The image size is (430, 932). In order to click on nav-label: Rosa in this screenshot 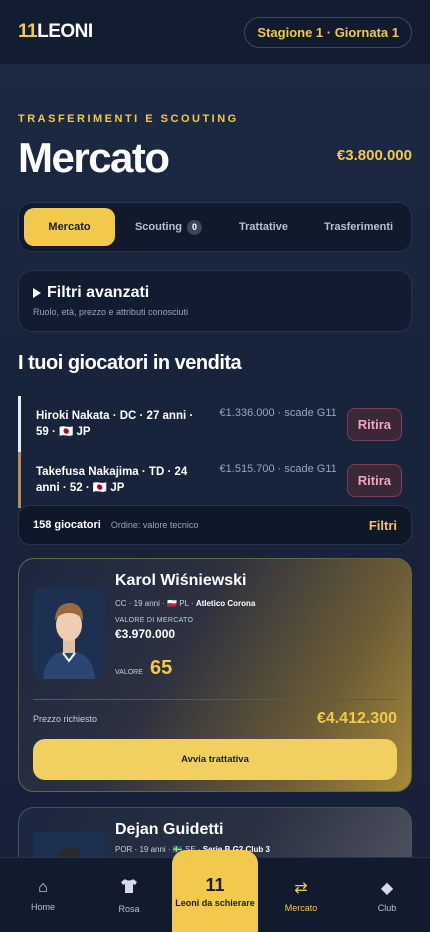, I will do `click(129, 908)`.